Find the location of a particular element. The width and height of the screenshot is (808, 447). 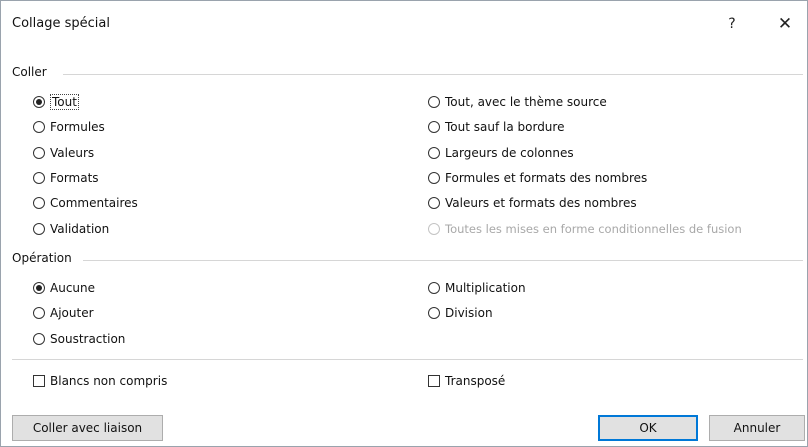

divider-bottom is located at coordinates (407, 359).